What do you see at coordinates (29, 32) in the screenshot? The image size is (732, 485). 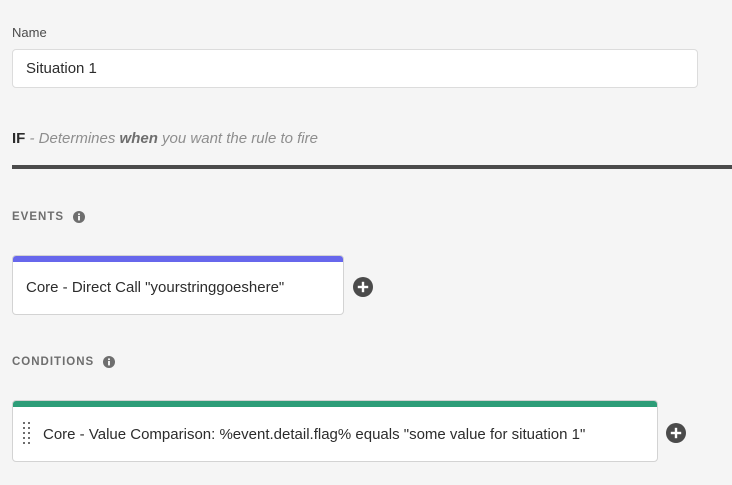 I see `name-label: Name` at bounding box center [29, 32].